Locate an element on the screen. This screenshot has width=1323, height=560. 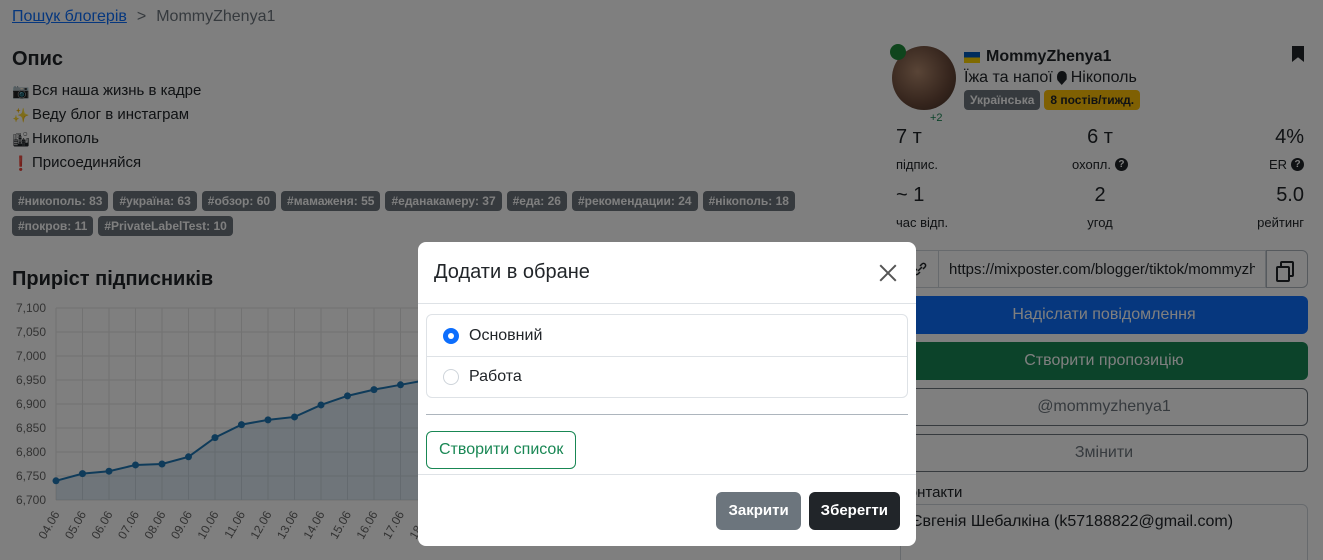
modal-footer: Закрити Зберегти is located at coordinates (667, 510).